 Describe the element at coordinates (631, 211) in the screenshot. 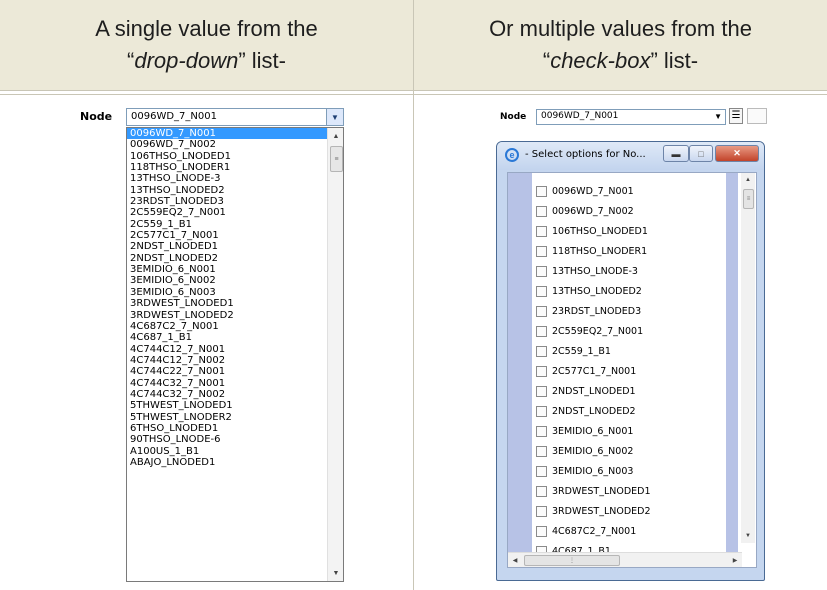

I see `checkbox-option: 0096WD_7_N002` at that location.